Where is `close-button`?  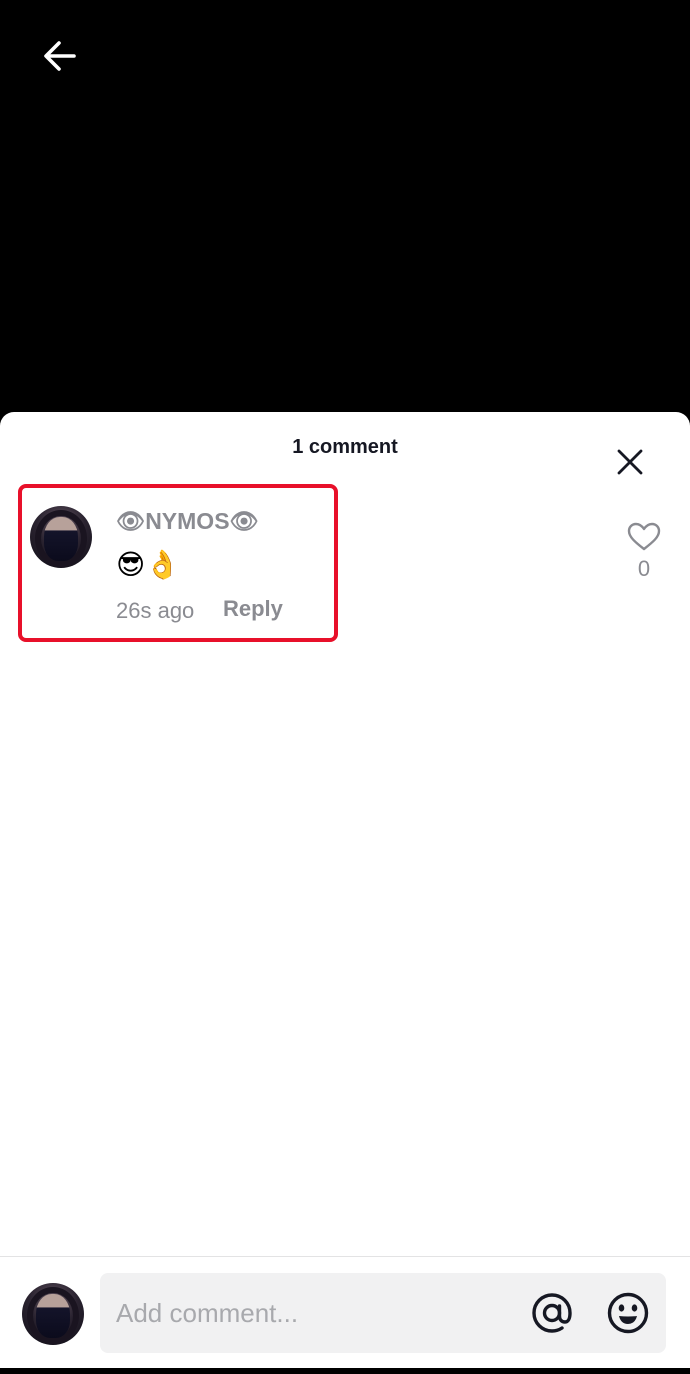
close-button is located at coordinates (630, 462).